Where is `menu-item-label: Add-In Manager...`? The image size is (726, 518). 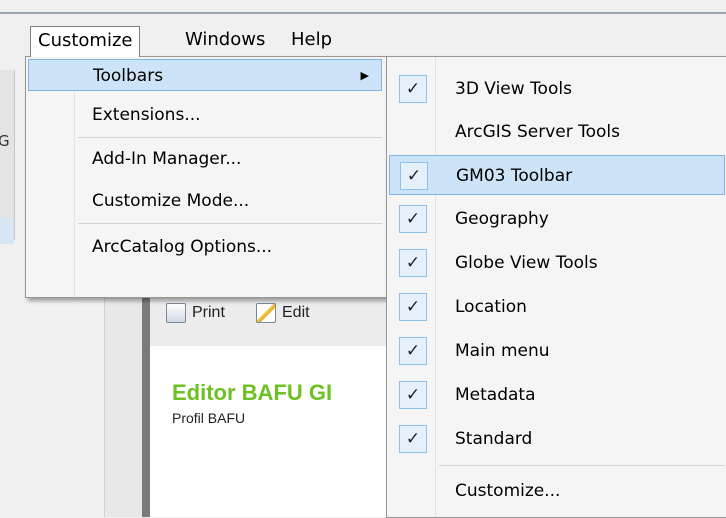 menu-item-label: Add-In Manager... is located at coordinates (167, 159).